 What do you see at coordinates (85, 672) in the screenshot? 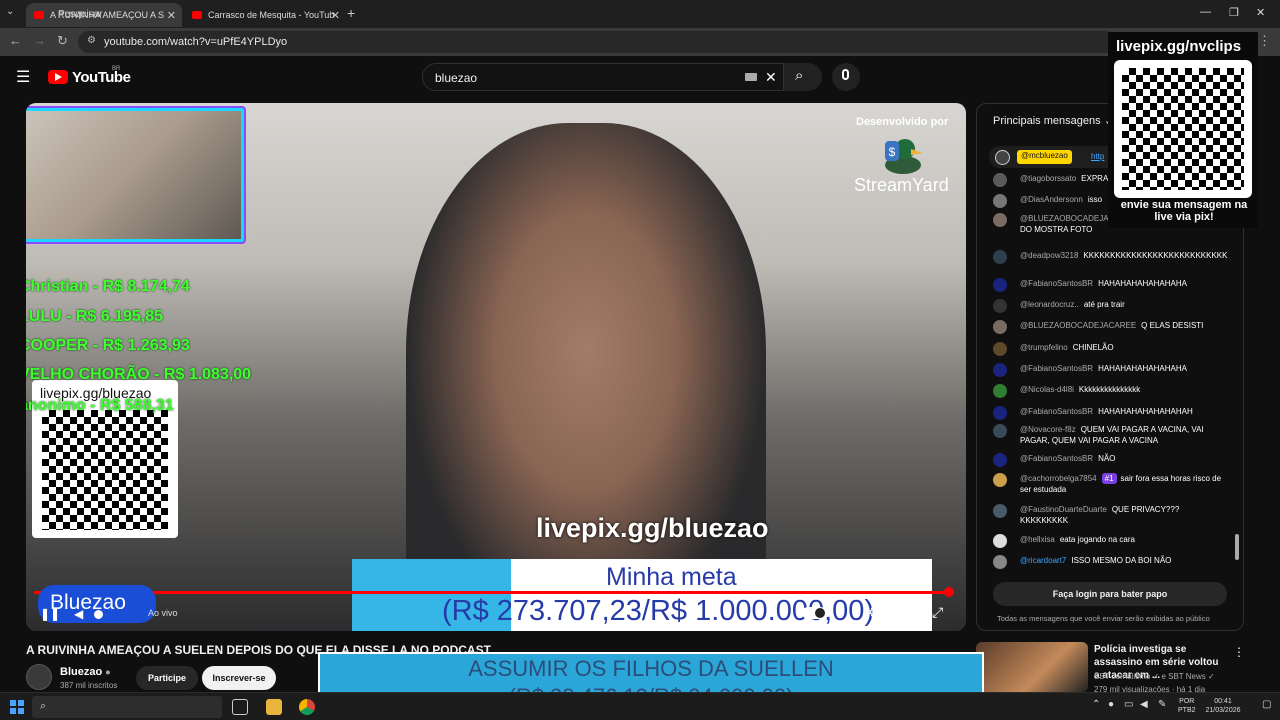
I see `channel-name: Bluezao ●` at bounding box center [85, 672].